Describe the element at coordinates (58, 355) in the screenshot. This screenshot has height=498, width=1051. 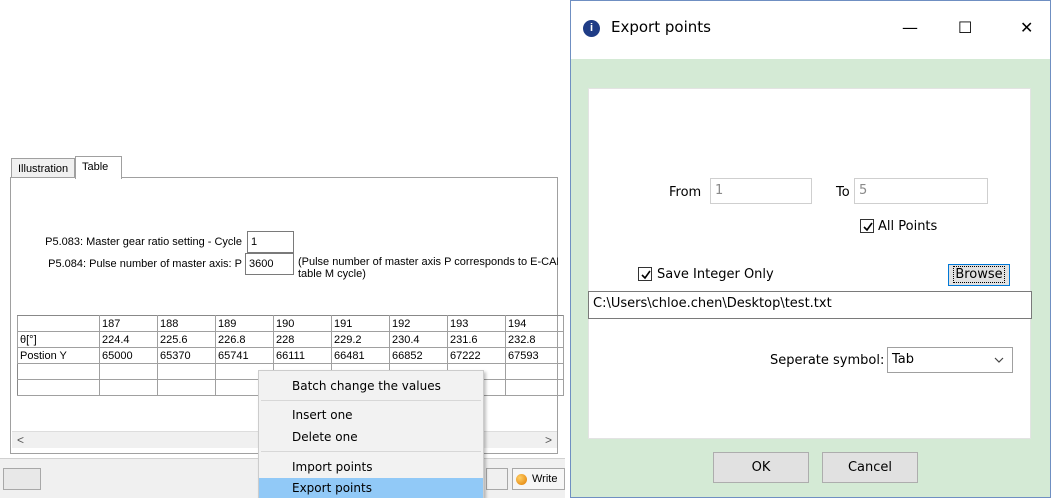
I see `row-header-position-y: Postion Y` at that location.